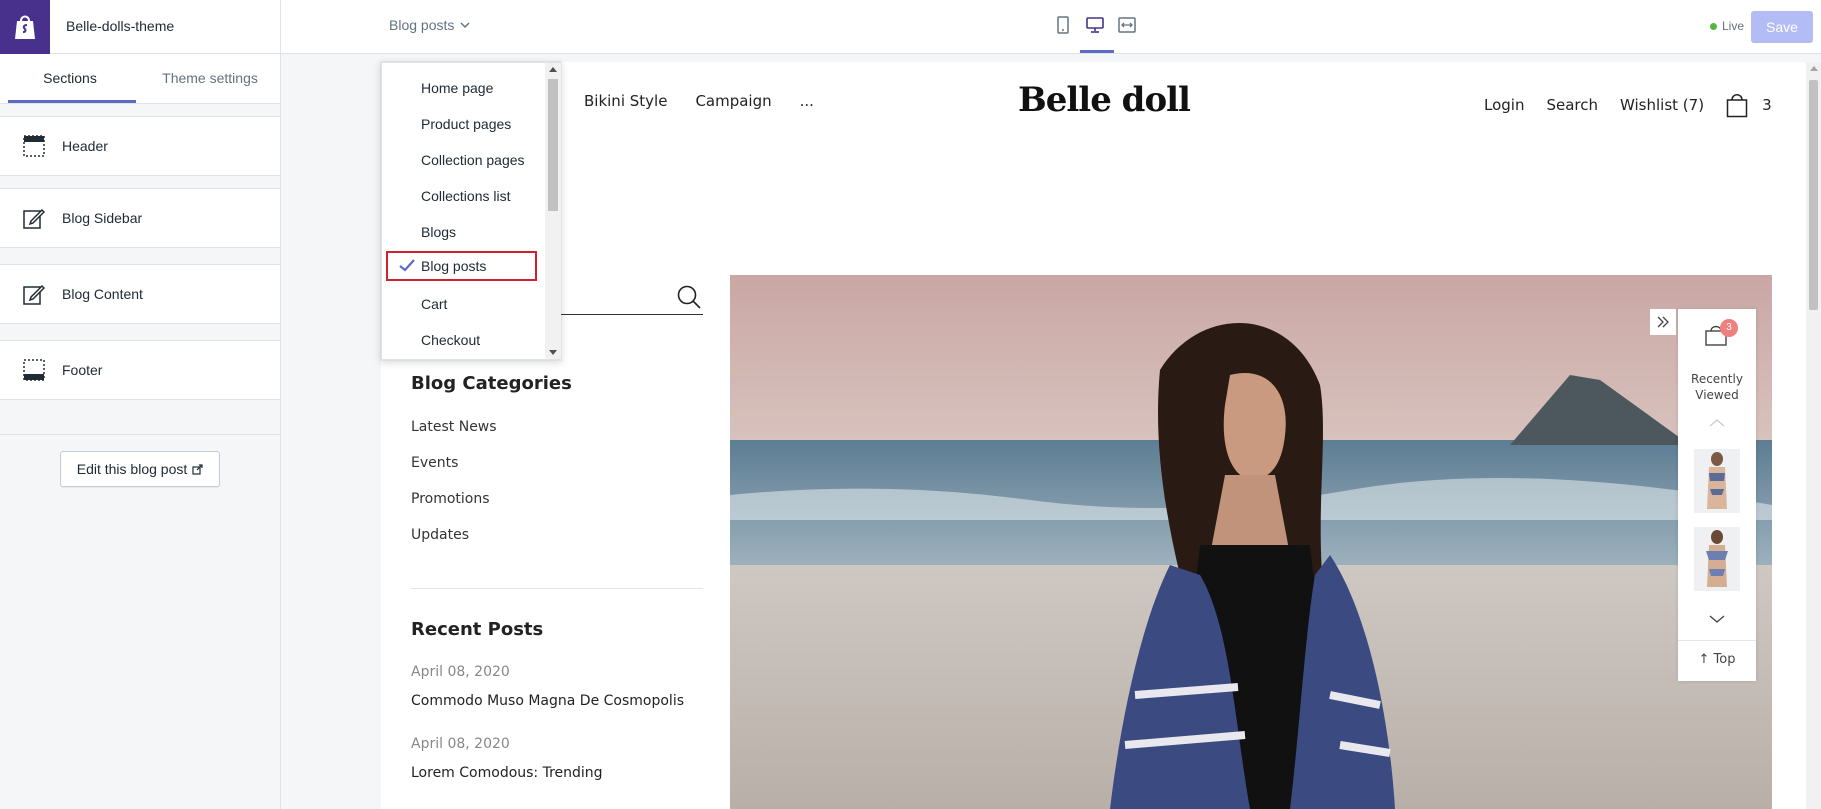 Image resolution: width=1821 pixels, height=809 pixels. What do you see at coordinates (625, 101) in the screenshot?
I see `nav-item-bikini-style: Bikini Style` at bounding box center [625, 101].